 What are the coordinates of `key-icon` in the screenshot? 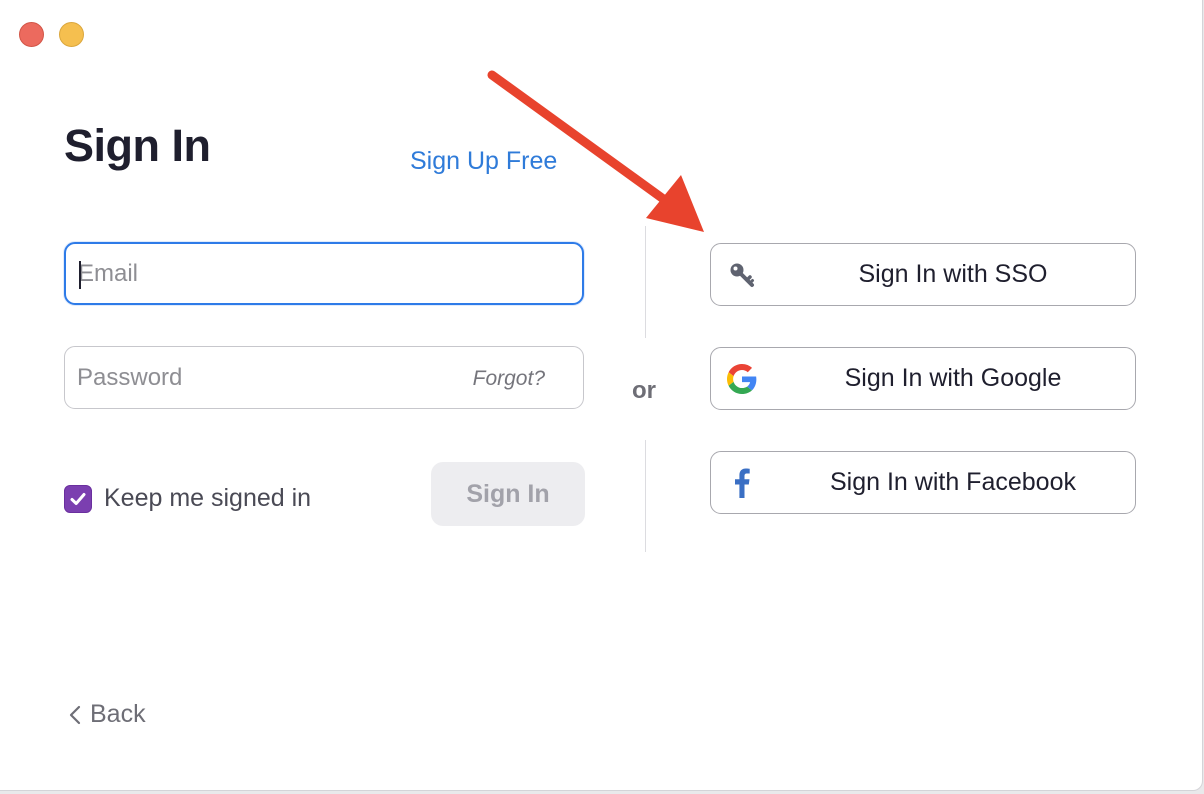 It's located at (742, 275).